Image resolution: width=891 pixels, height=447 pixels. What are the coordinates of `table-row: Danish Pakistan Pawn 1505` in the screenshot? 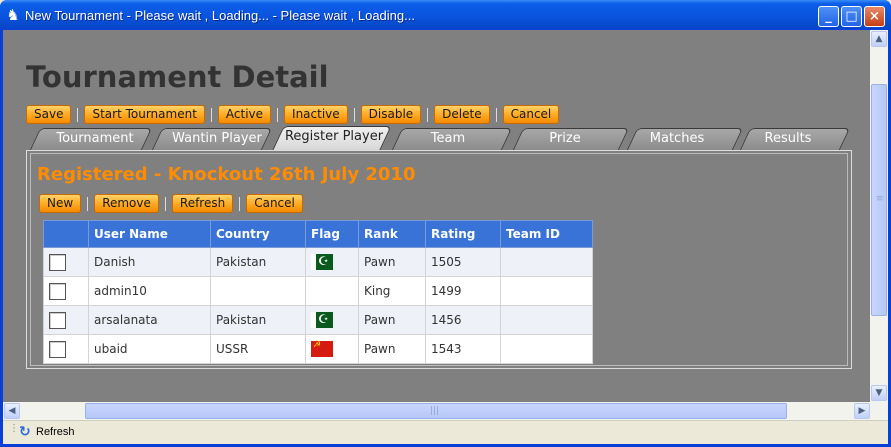 It's located at (318, 262).